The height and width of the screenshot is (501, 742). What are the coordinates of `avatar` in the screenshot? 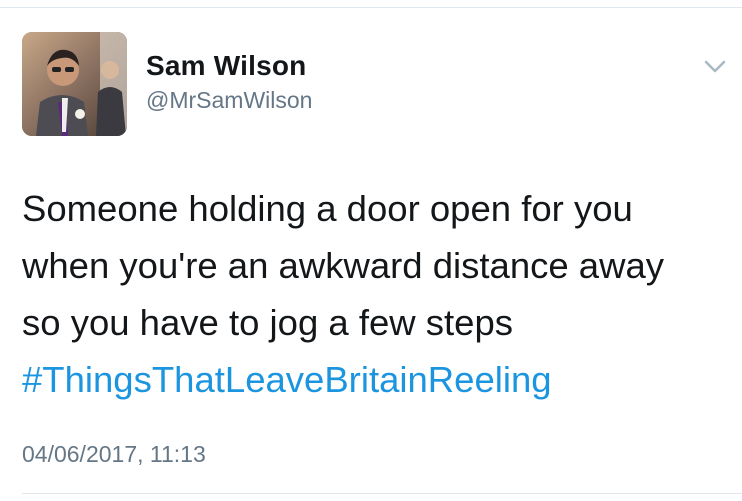 It's located at (74, 84).